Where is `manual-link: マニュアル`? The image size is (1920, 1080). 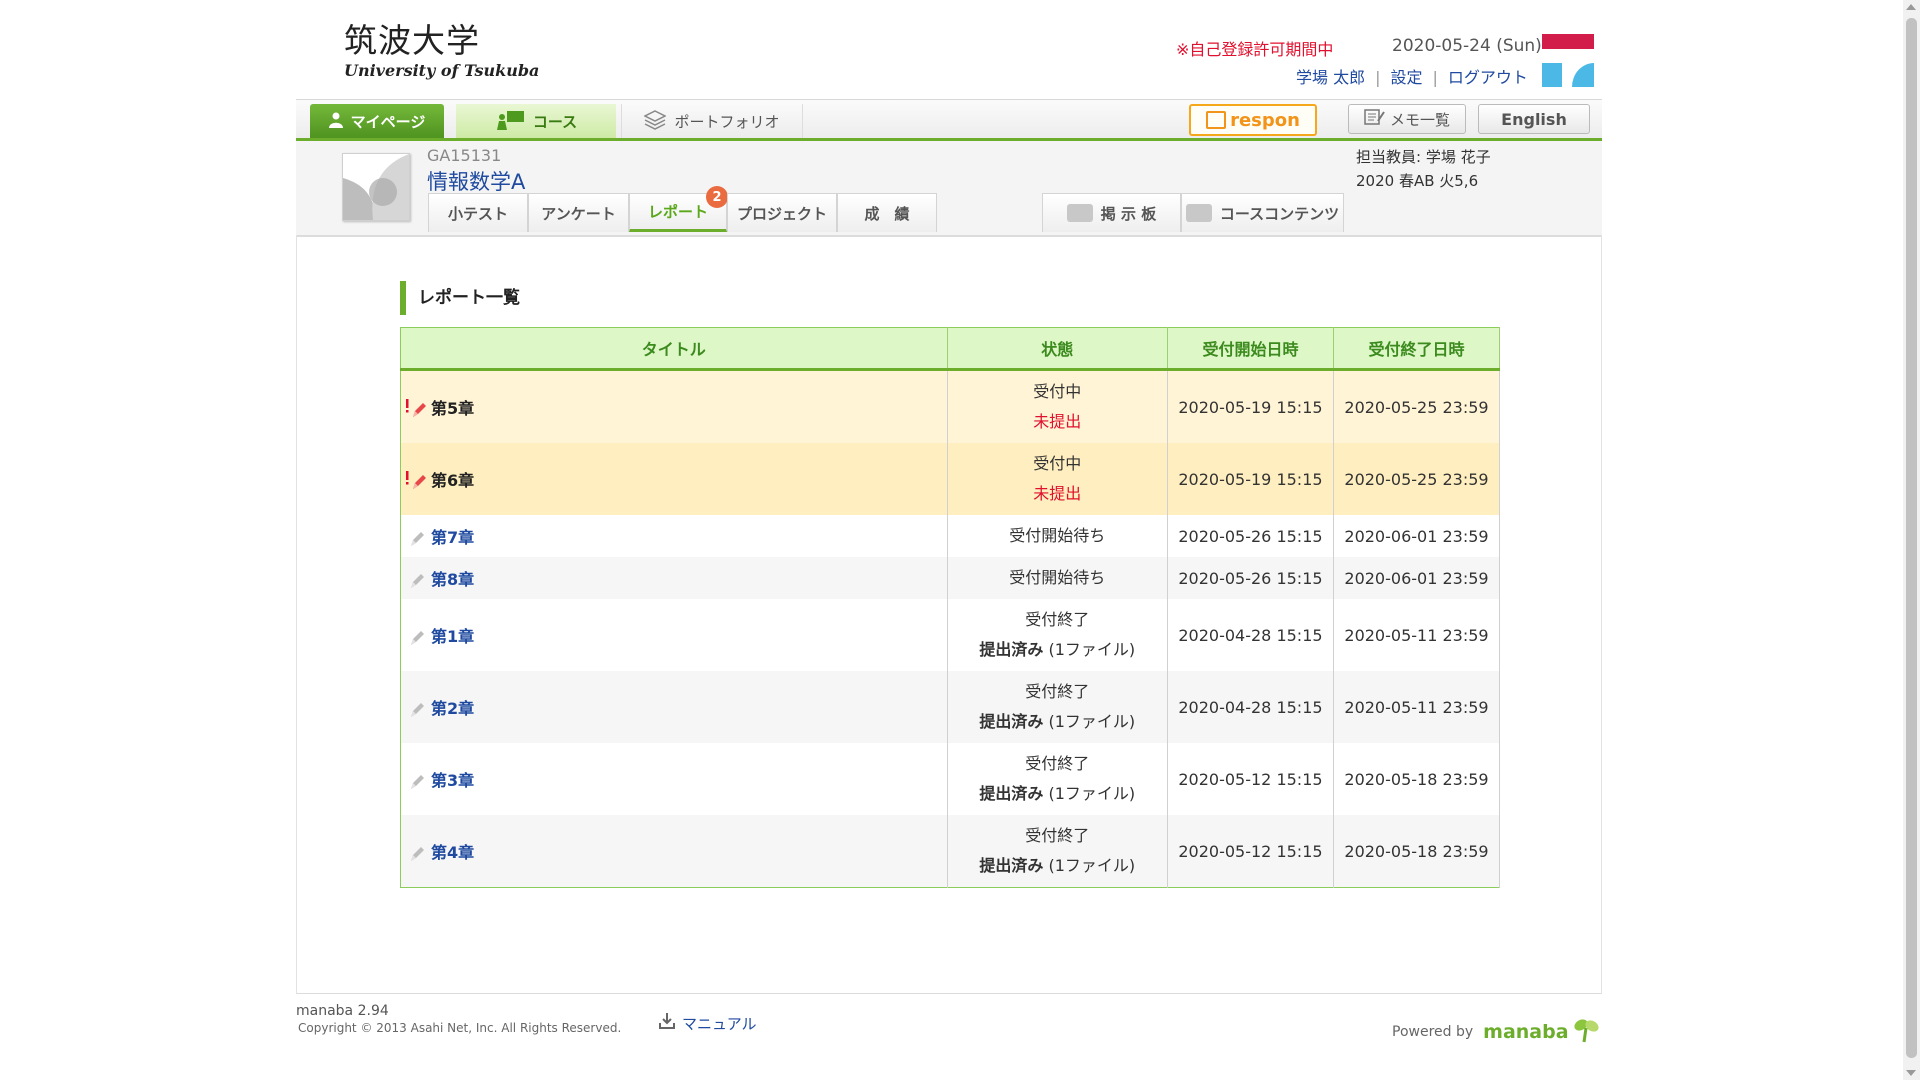 manual-link: マニュアル is located at coordinates (707, 1023).